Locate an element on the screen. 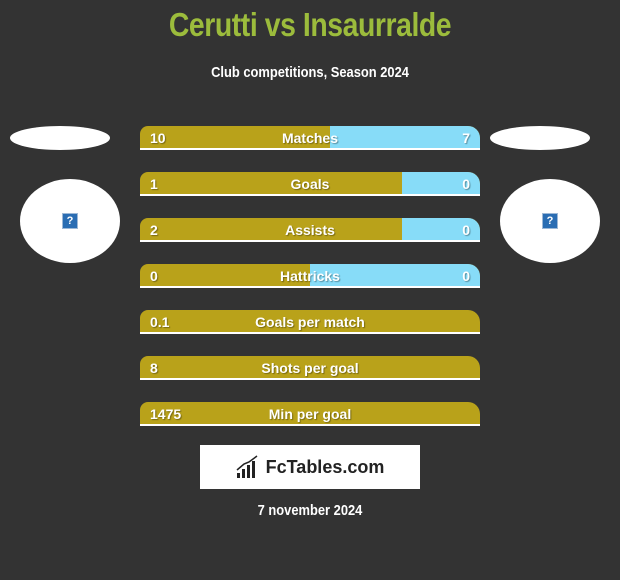 The height and width of the screenshot is (580, 620). right-player-photo: ? is located at coordinates (550, 221).